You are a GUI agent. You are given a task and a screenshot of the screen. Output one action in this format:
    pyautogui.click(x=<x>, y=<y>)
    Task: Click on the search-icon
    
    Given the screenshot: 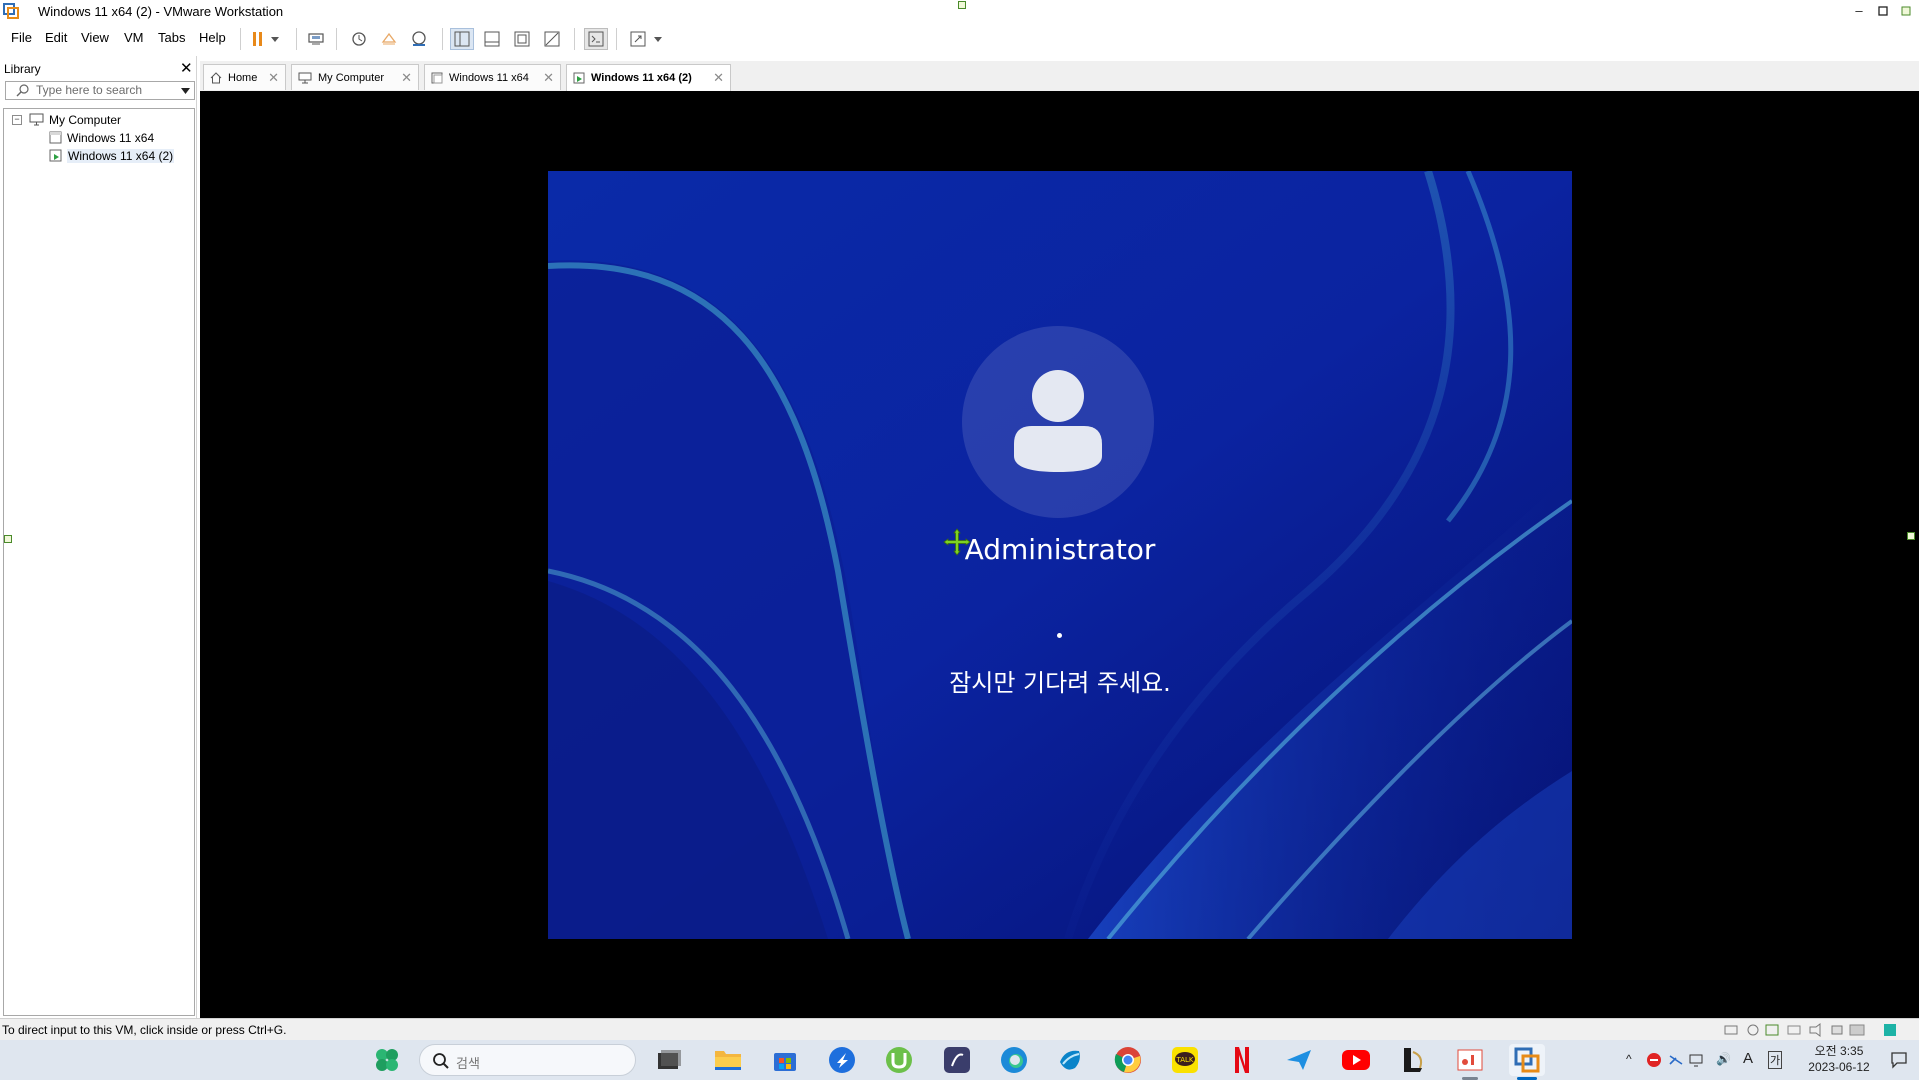 What is the action you would take?
    pyautogui.click(x=441, y=1061)
    